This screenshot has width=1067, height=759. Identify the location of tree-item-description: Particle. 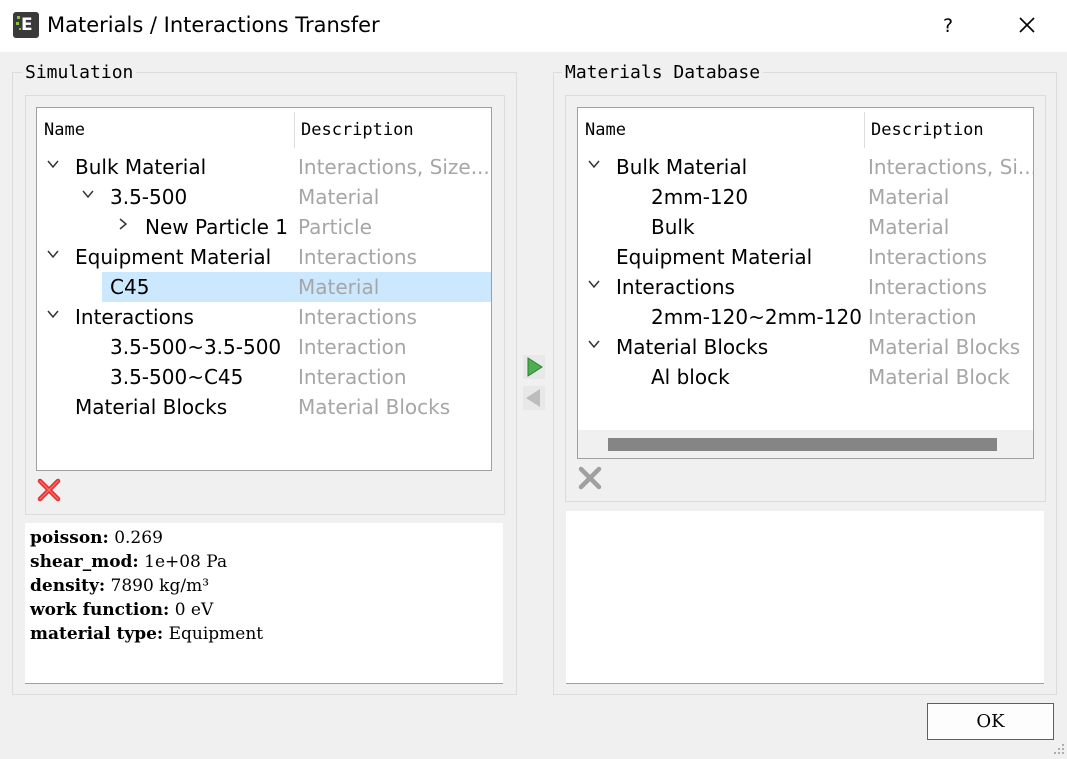
(335, 227).